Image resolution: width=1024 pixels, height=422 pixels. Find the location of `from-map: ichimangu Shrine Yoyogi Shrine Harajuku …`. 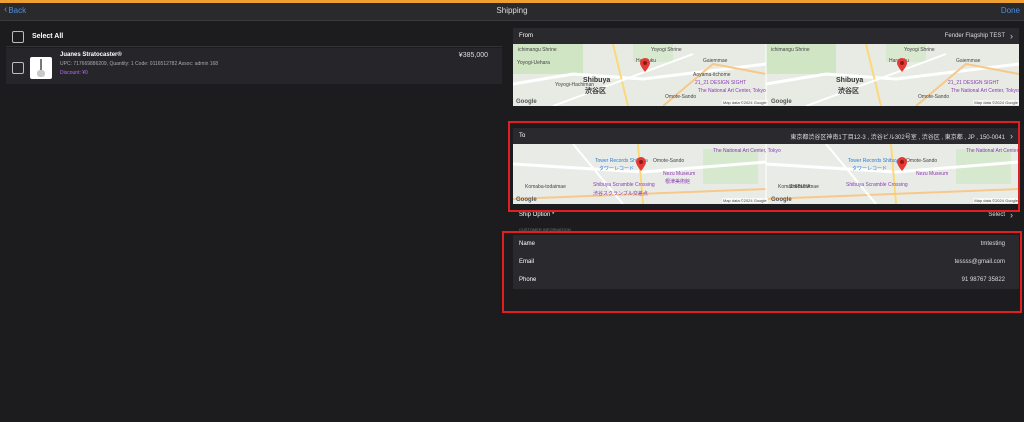

from-map: ichimangu Shrine Yoyogi Shrine Harajuku … is located at coordinates (766, 75).